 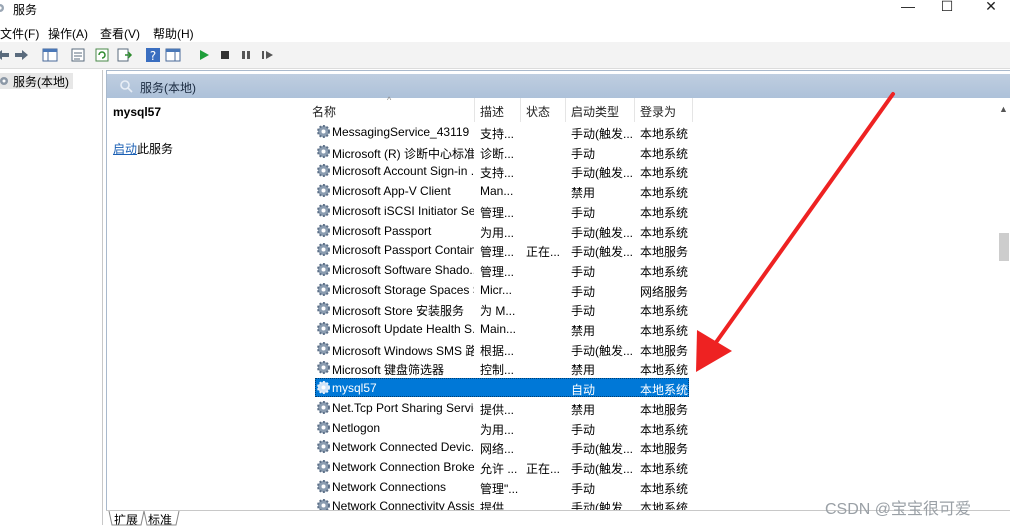 What do you see at coordinates (595, 111) in the screenshot?
I see `column-header-startup-type: 启动类型` at bounding box center [595, 111].